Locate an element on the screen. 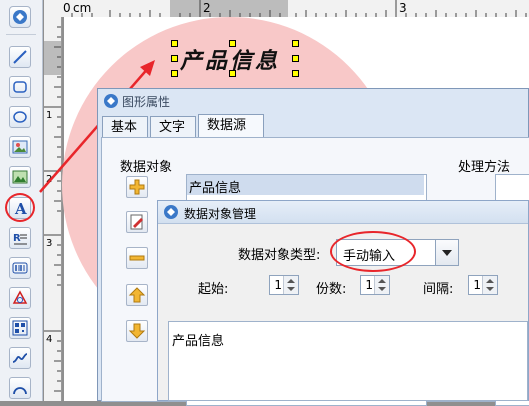 The image size is (529, 406). dialog-title: 数据对象管理 is located at coordinates (220, 214).